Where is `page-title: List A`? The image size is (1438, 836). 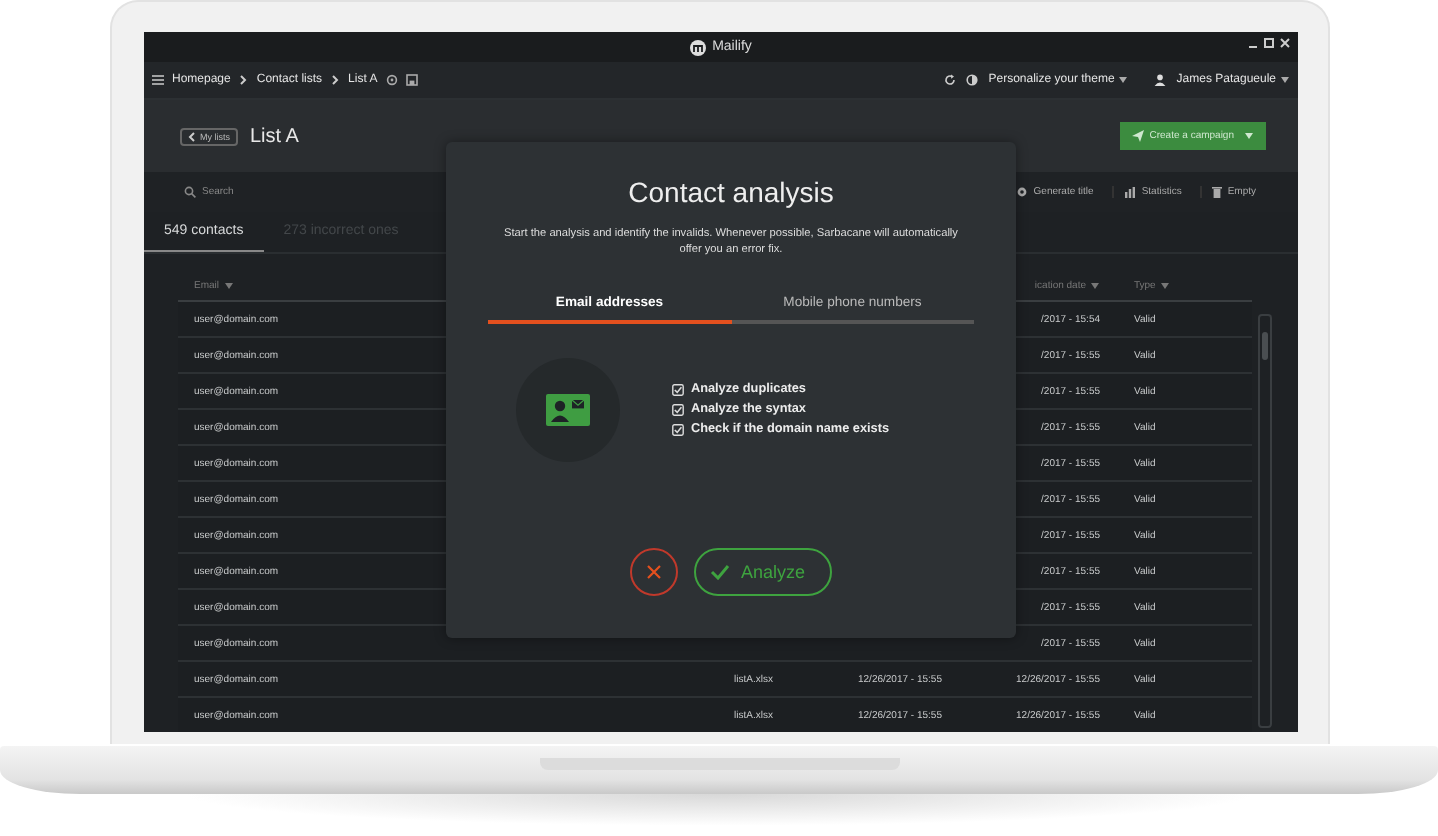 page-title: List A is located at coordinates (274, 136).